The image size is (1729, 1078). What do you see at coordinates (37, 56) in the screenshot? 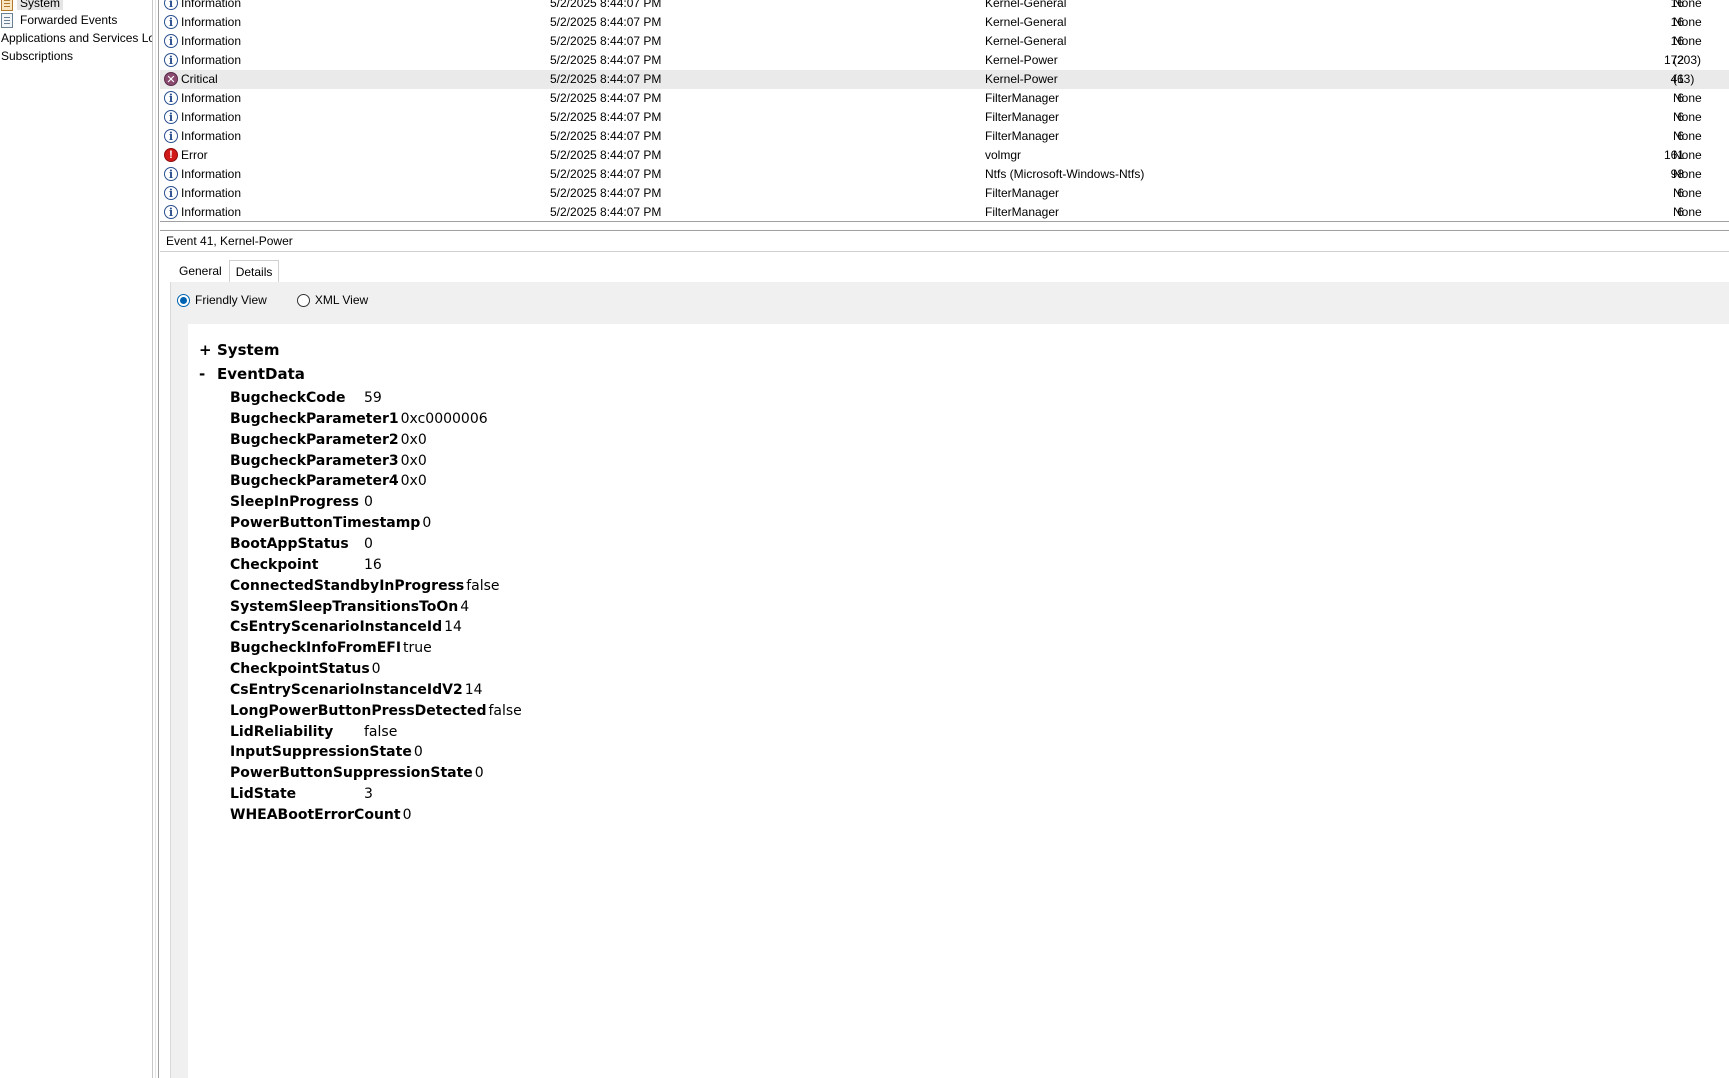
I see `tree-item-subscriptions: Subscriptions` at bounding box center [37, 56].